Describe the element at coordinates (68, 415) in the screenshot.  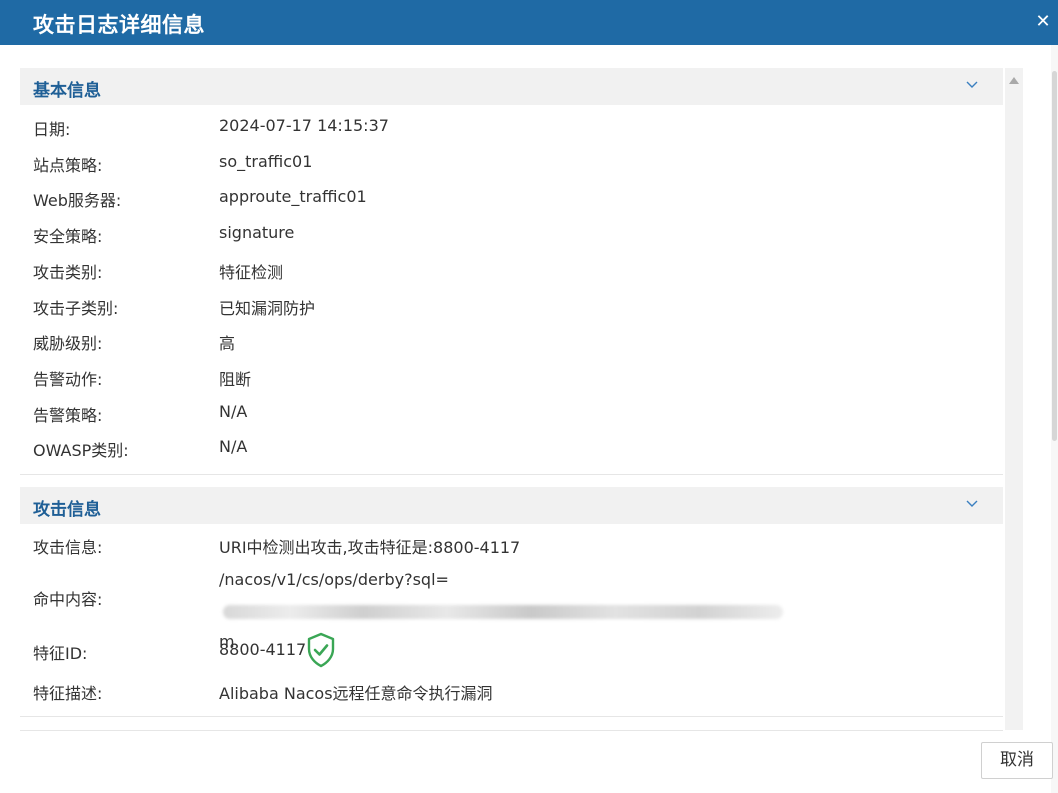
I see `row-label: 告警策略:` at that location.